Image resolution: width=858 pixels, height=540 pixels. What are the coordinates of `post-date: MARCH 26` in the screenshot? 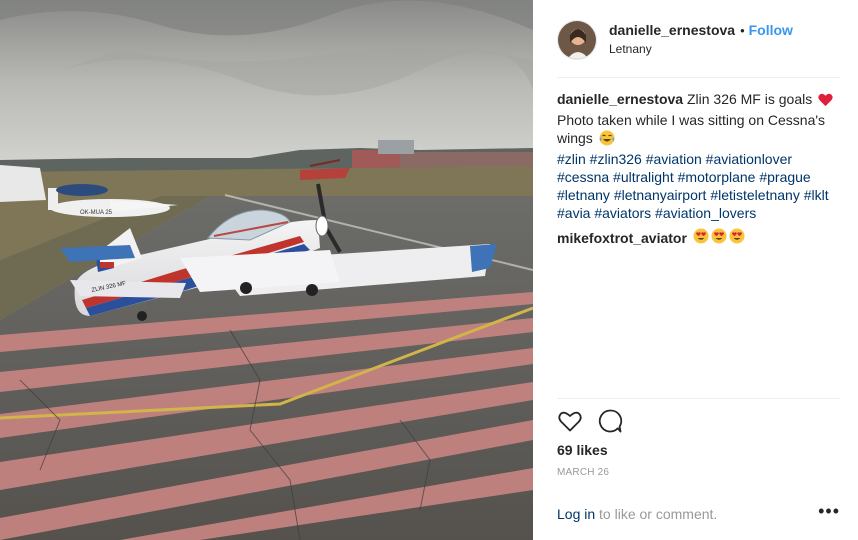 It's located at (583, 472).